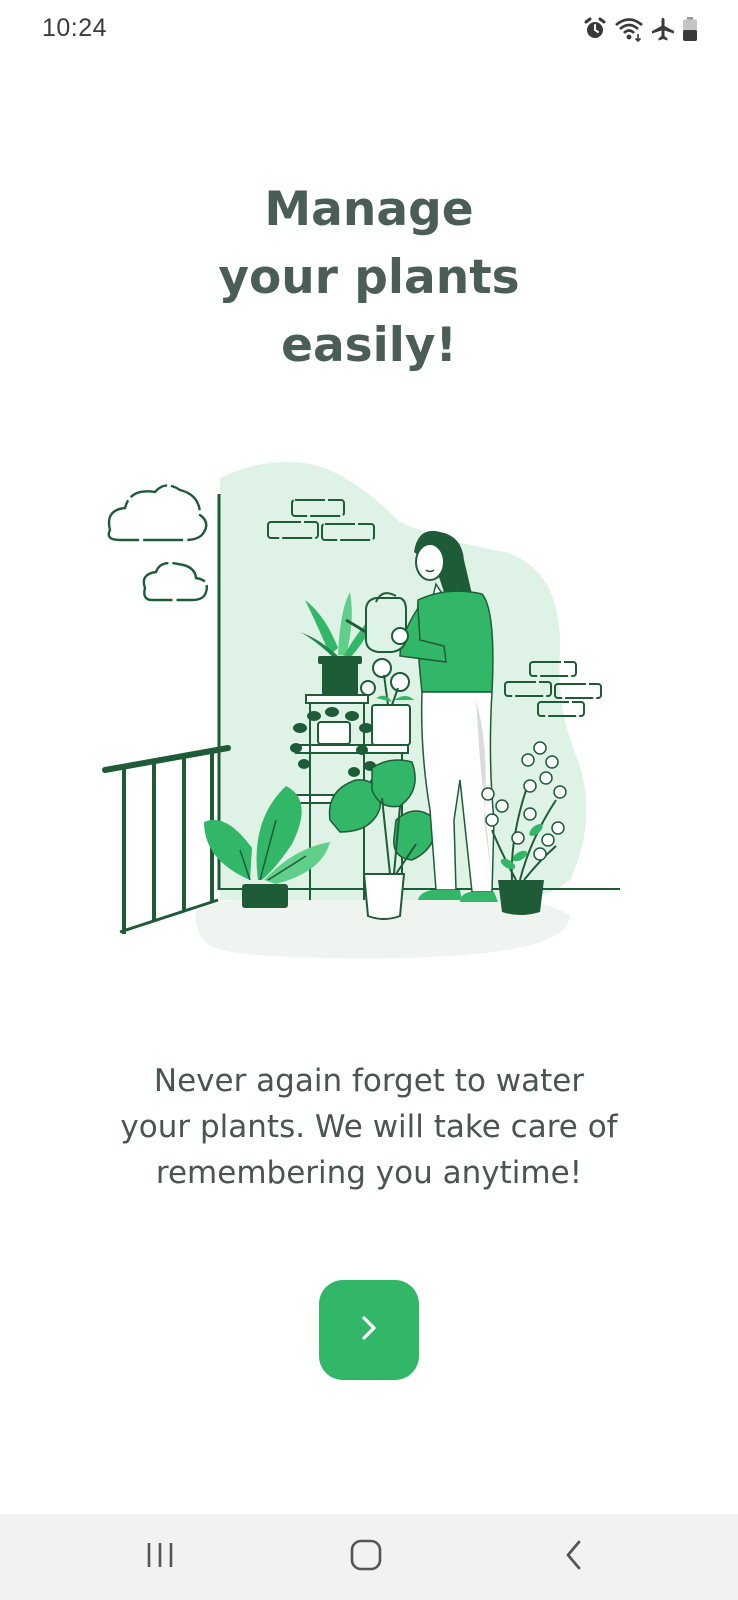 The height and width of the screenshot is (1600, 738). What do you see at coordinates (690, 29) in the screenshot?
I see `battery-icon` at bounding box center [690, 29].